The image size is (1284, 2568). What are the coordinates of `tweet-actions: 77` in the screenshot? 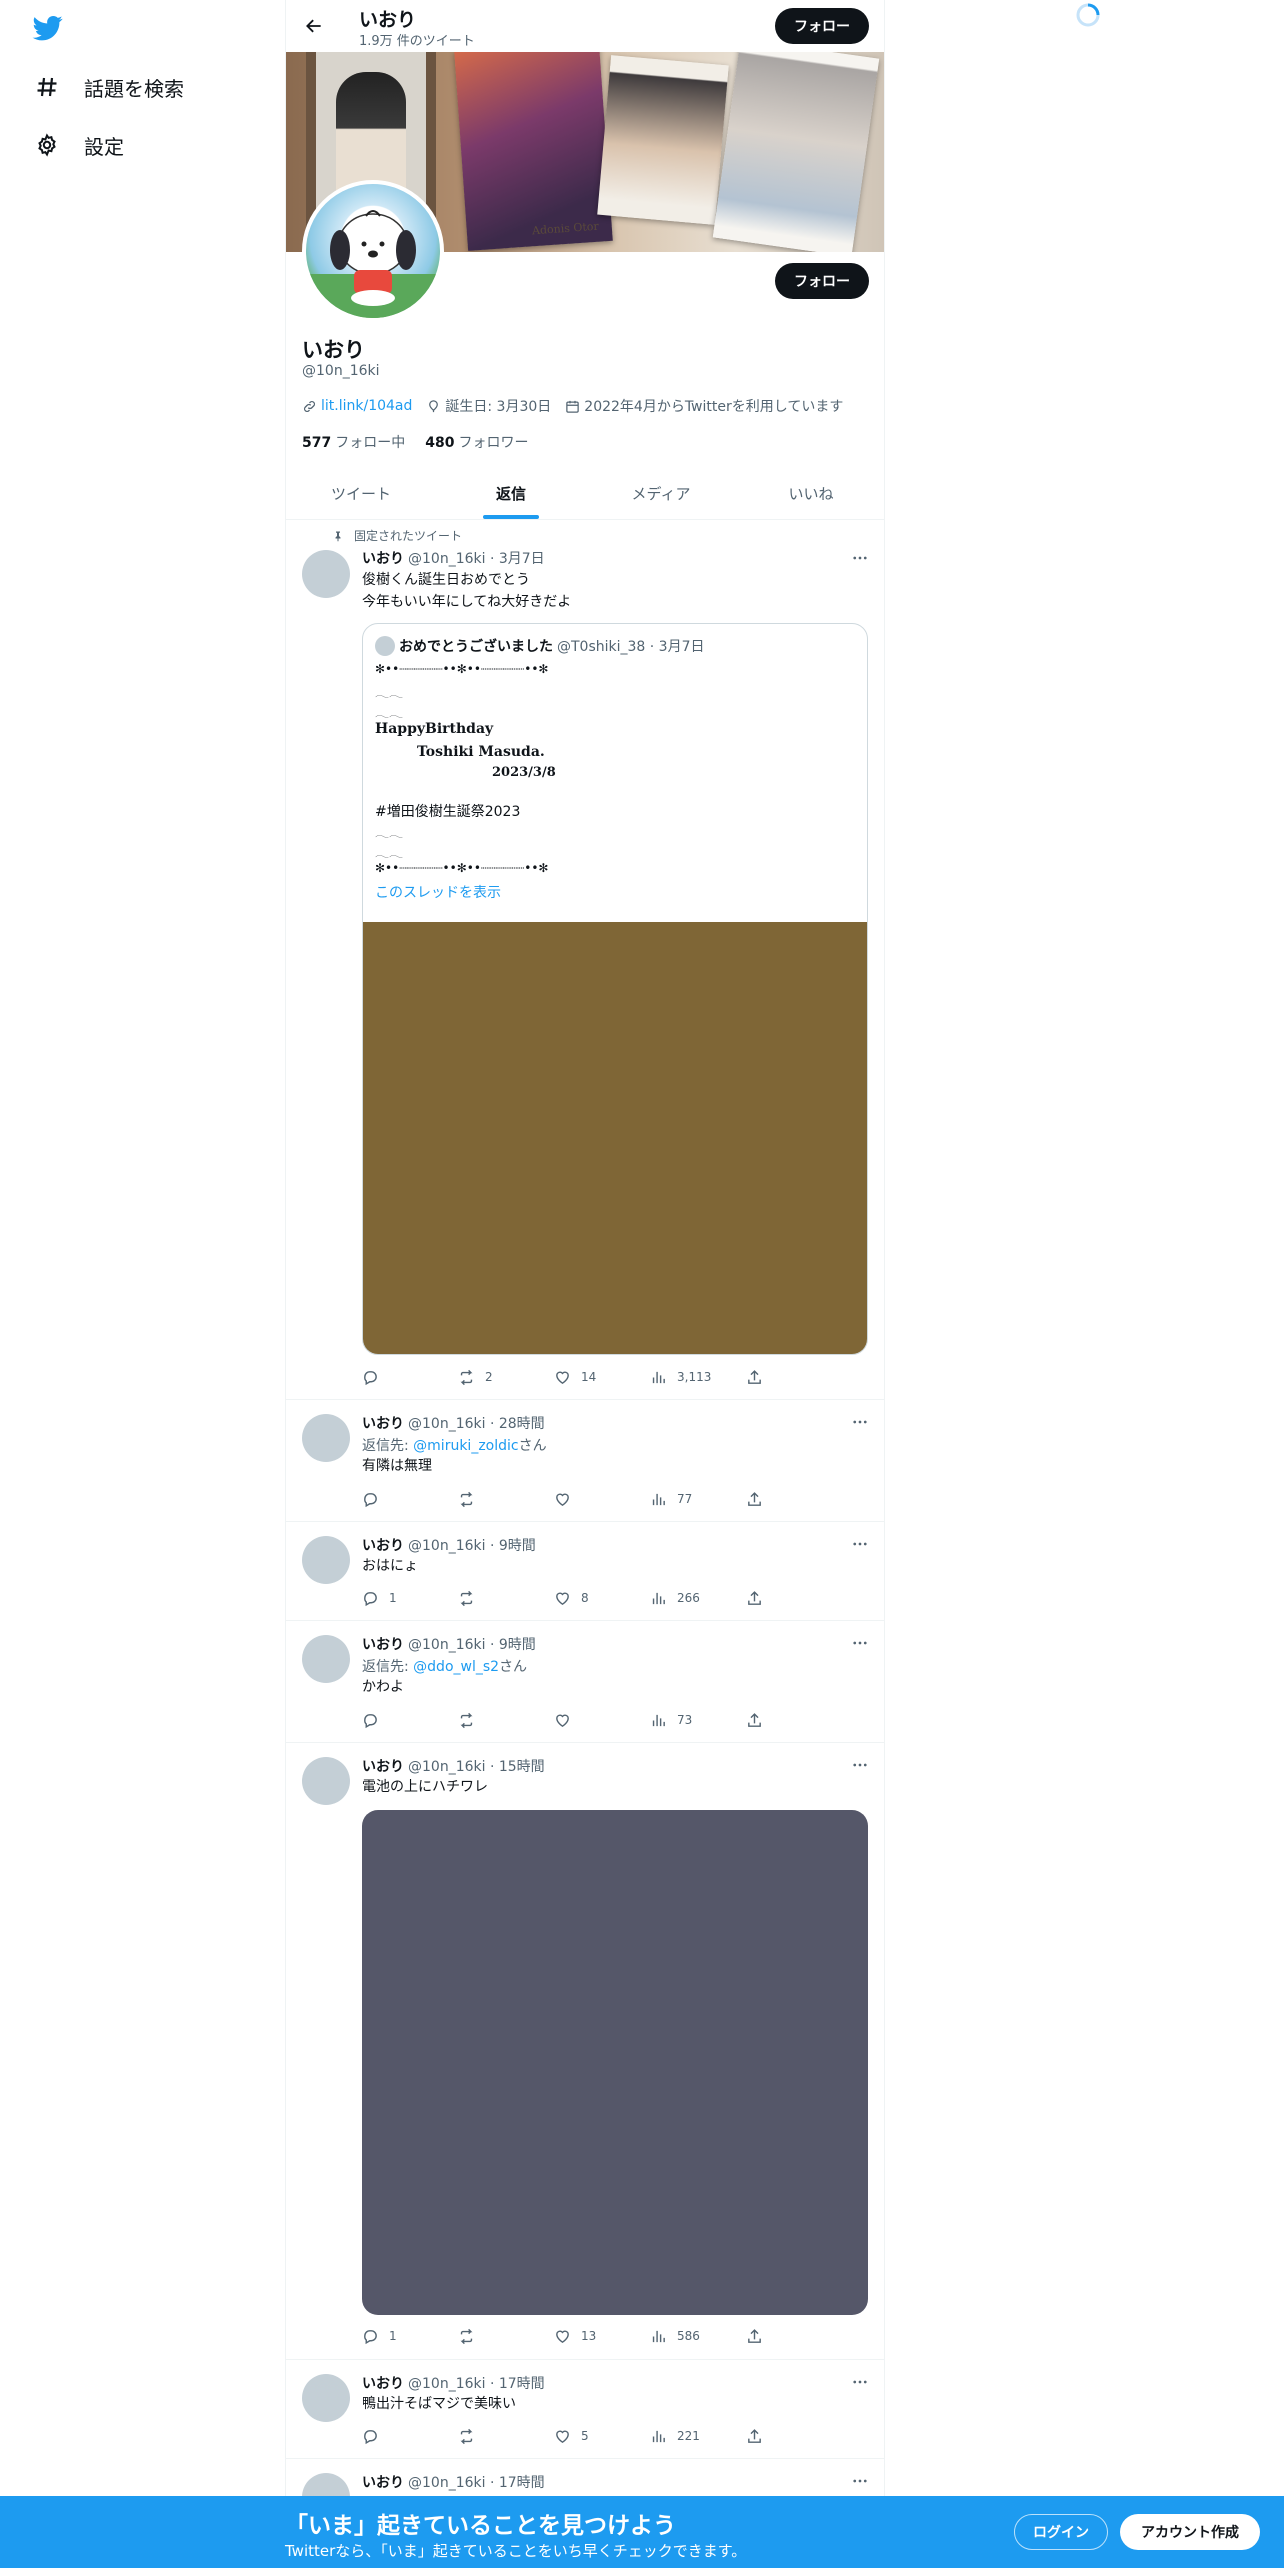 It's located at (577, 1499).